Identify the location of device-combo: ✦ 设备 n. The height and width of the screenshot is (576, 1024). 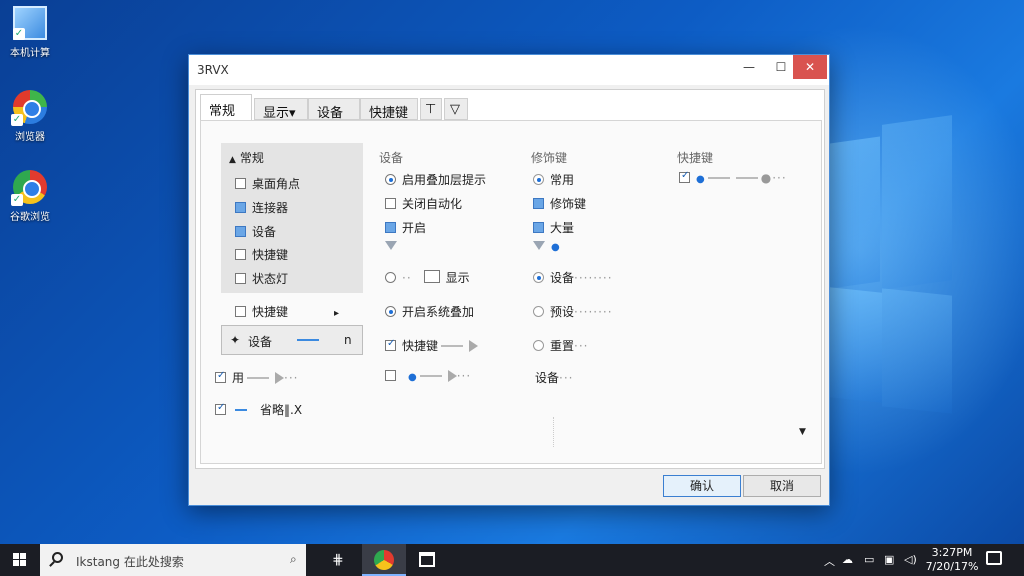
(292, 340).